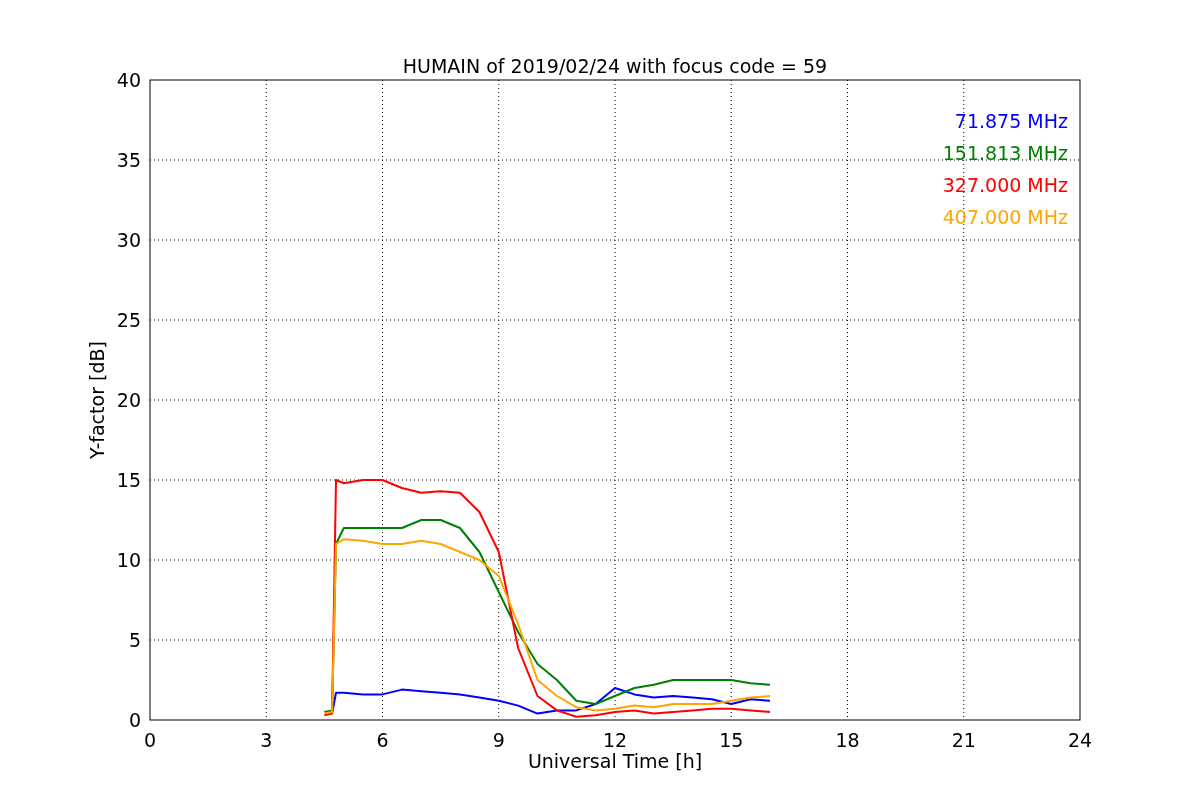 This screenshot has height=800, width=1200. I want to click on tick-label: 3, so click(266, 740).